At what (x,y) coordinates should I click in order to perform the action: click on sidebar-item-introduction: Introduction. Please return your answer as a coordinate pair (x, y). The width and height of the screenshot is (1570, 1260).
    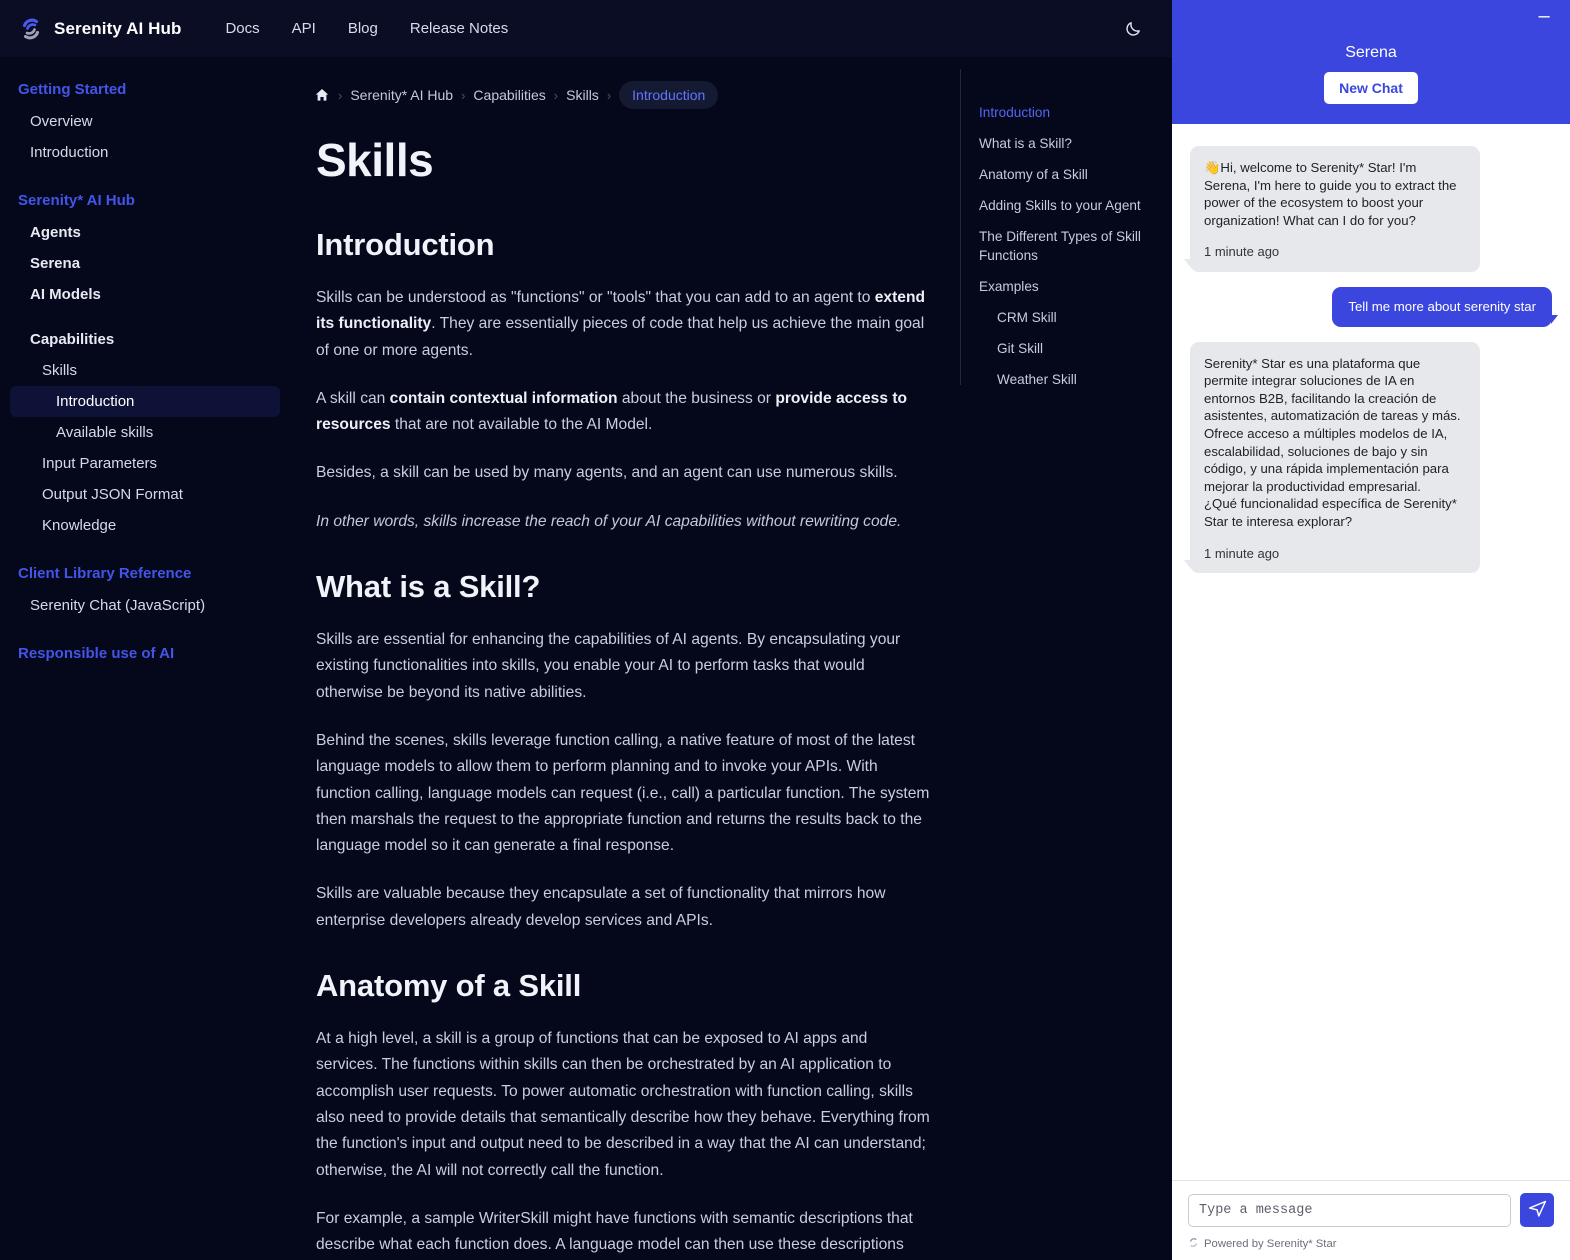
    Looking at the image, I should click on (145, 152).